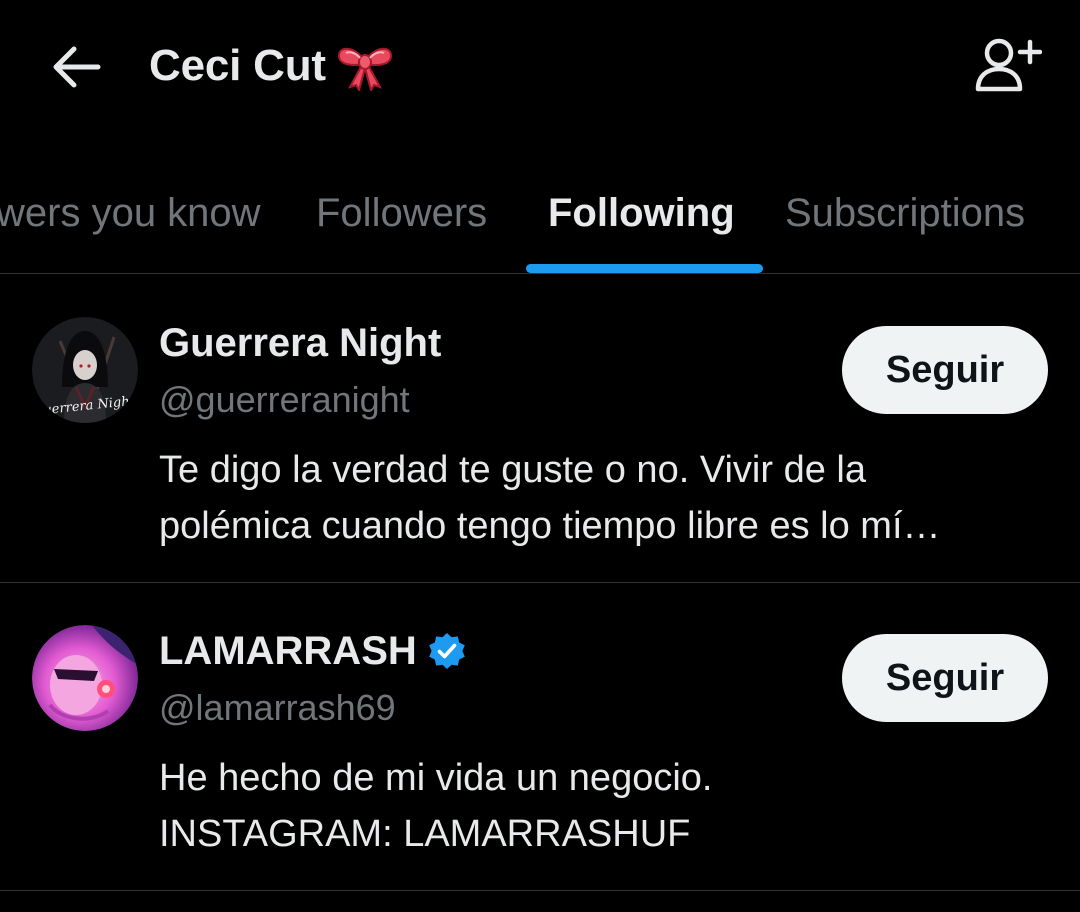  What do you see at coordinates (641, 213) in the screenshot?
I see `tab-following: Following` at bounding box center [641, 213].